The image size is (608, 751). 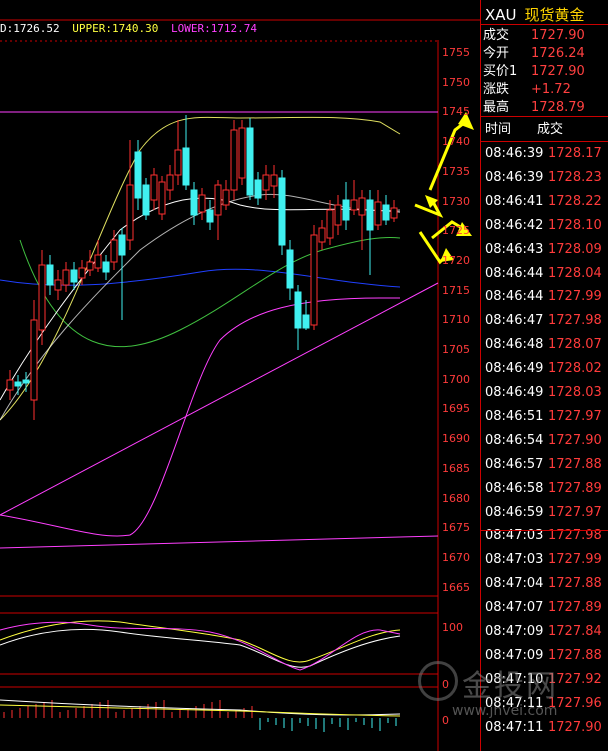 What do you see at coordinates (456, 587) in the screenshot?
I see `price-axis-label: 1665` at bounding box center [456, 587].